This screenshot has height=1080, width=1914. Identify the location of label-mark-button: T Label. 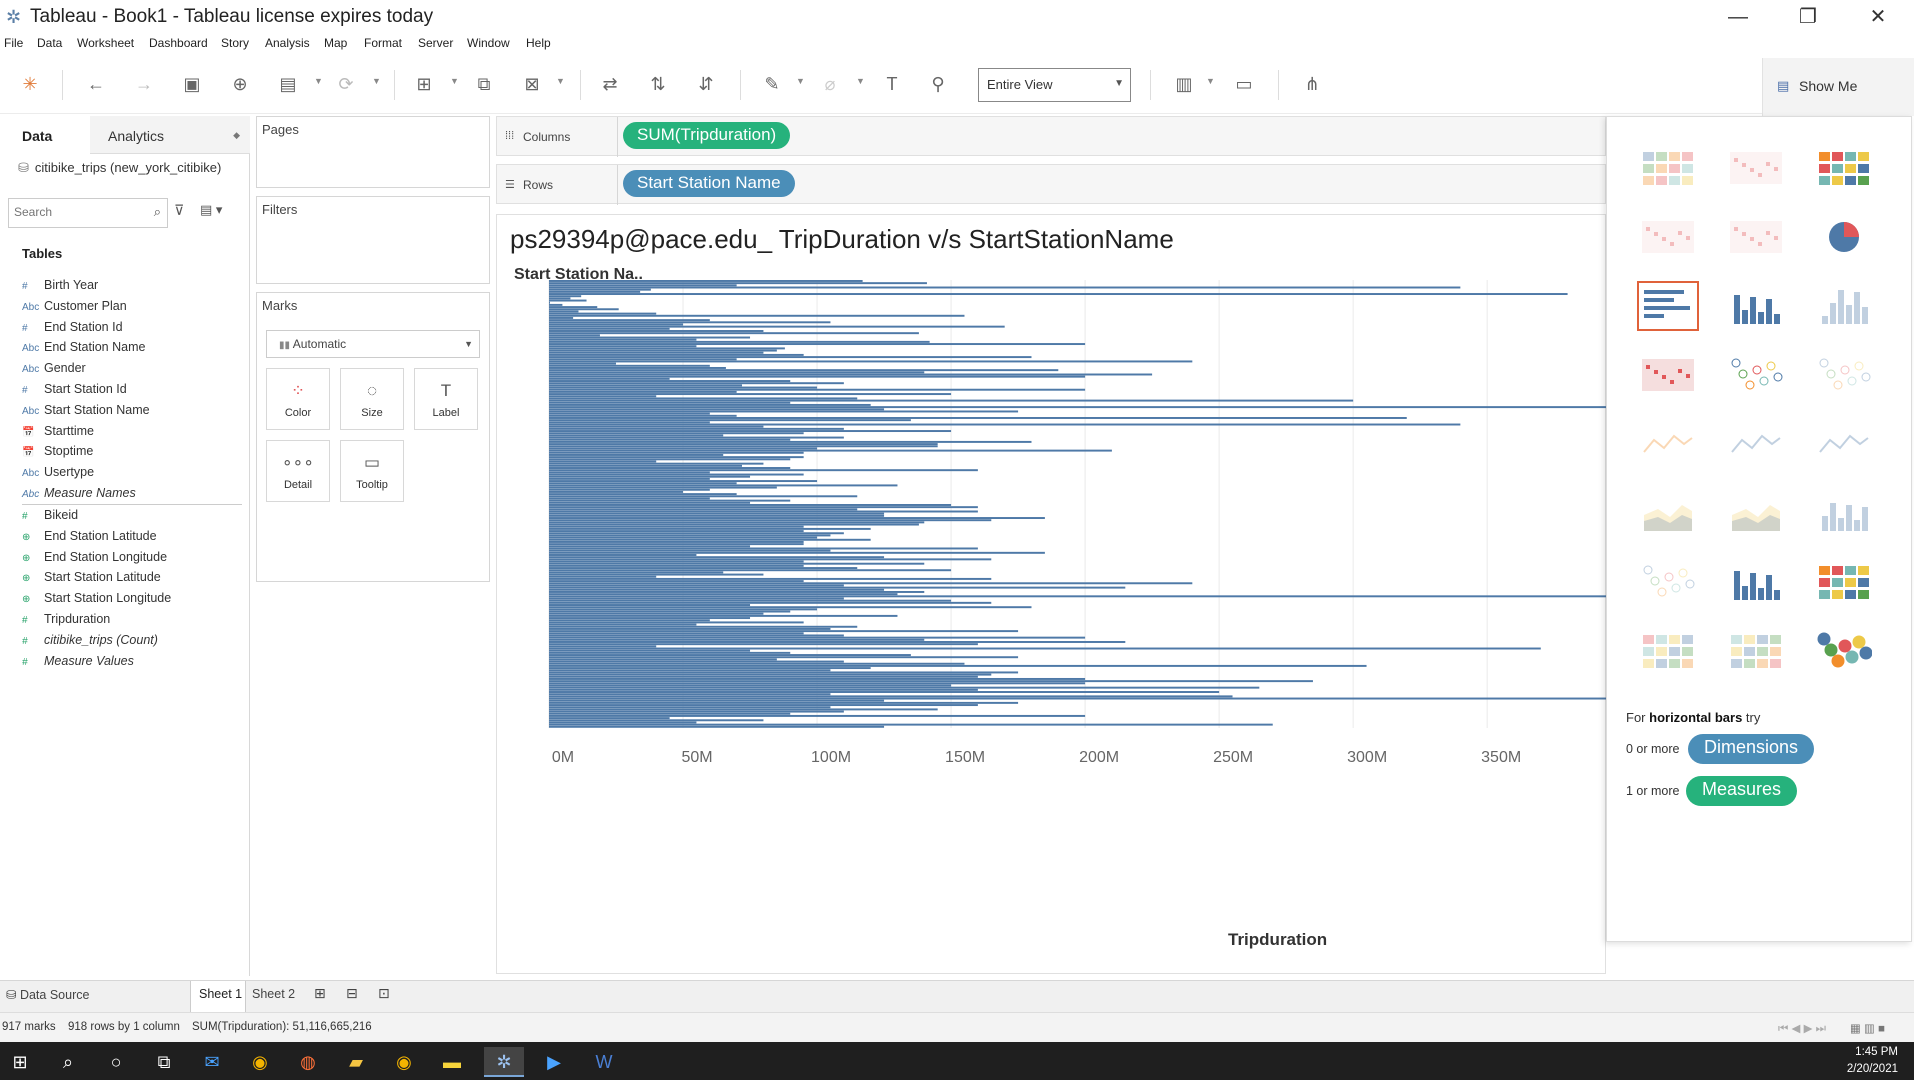
(446, 399).